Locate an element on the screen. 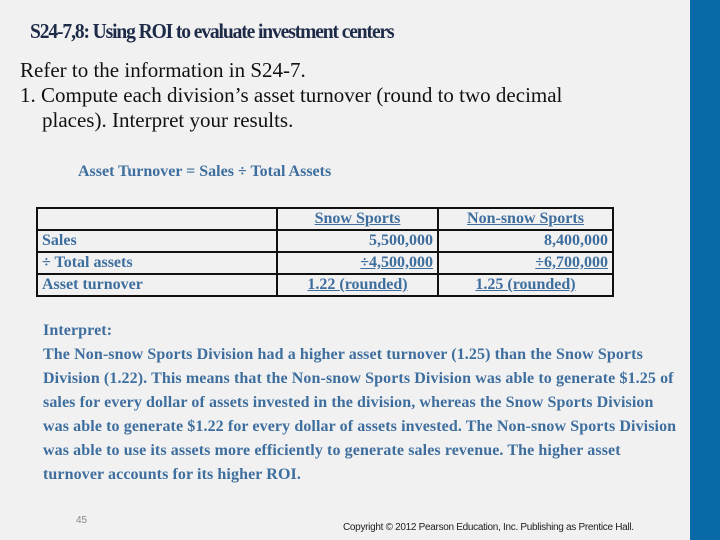  header-snow-sports: Snow Sports is located at coordinates (357, 218).